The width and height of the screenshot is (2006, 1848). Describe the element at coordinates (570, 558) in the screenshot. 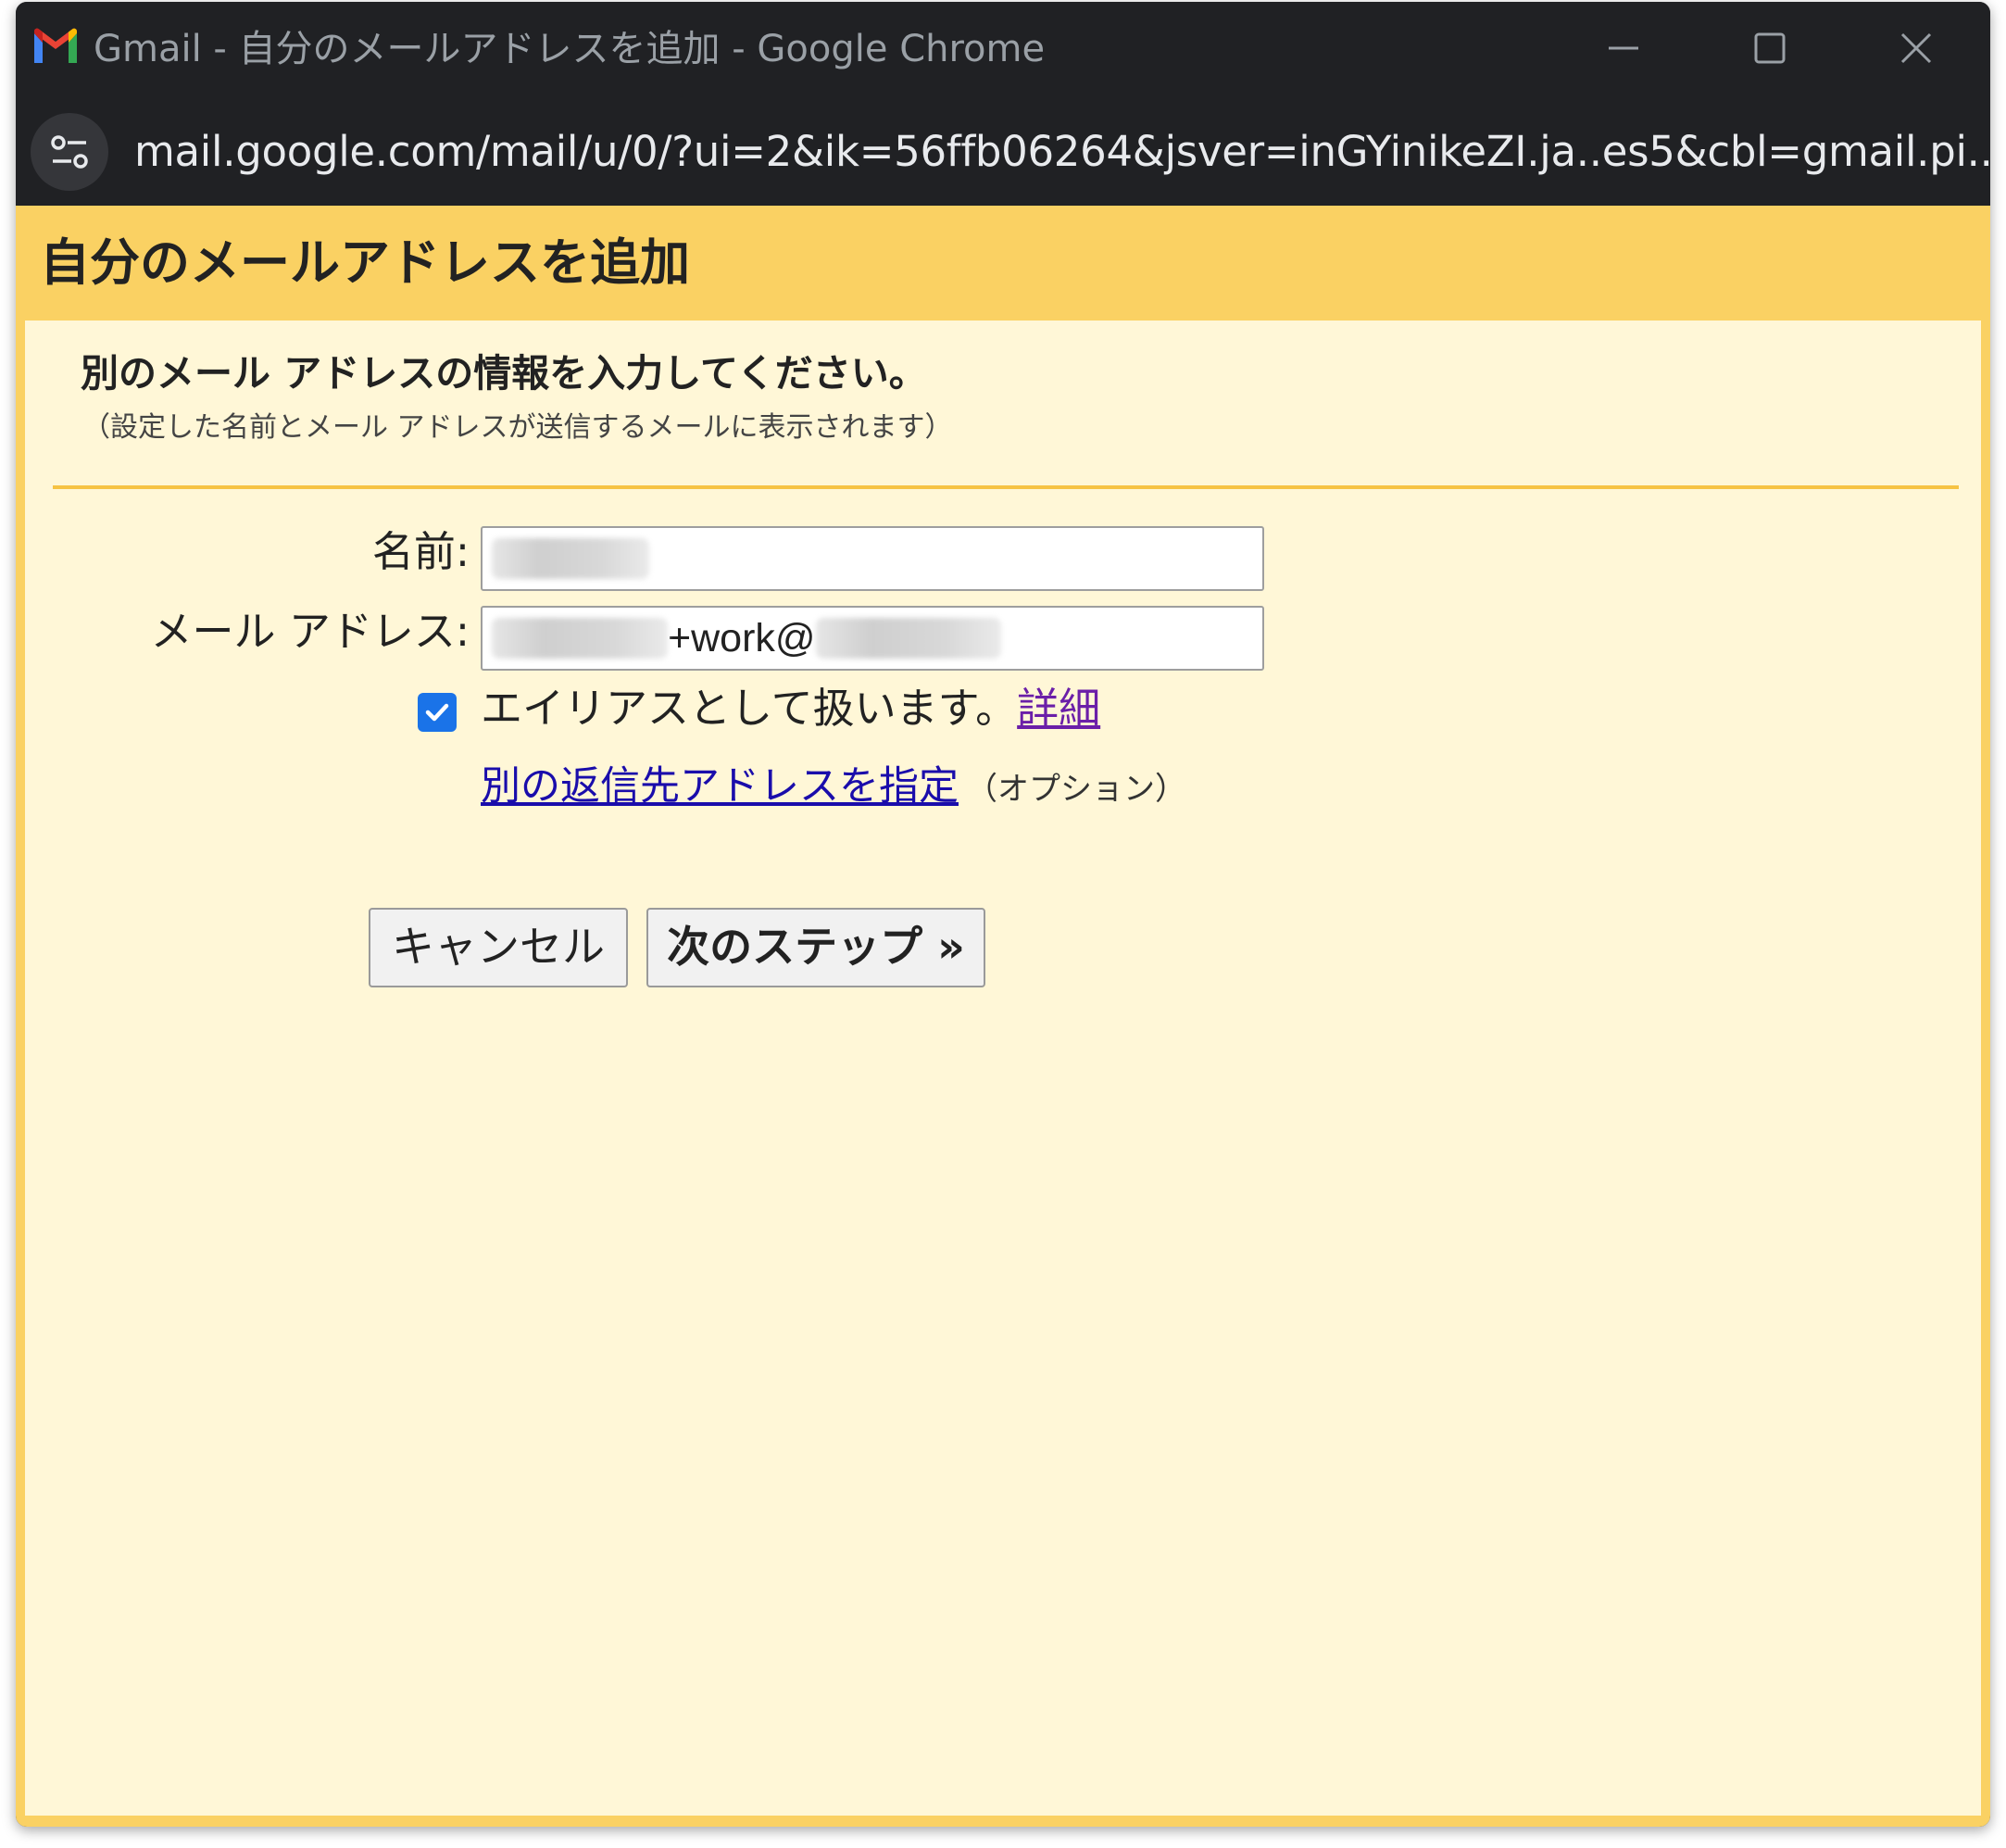

I see `redacted-name` at that location.